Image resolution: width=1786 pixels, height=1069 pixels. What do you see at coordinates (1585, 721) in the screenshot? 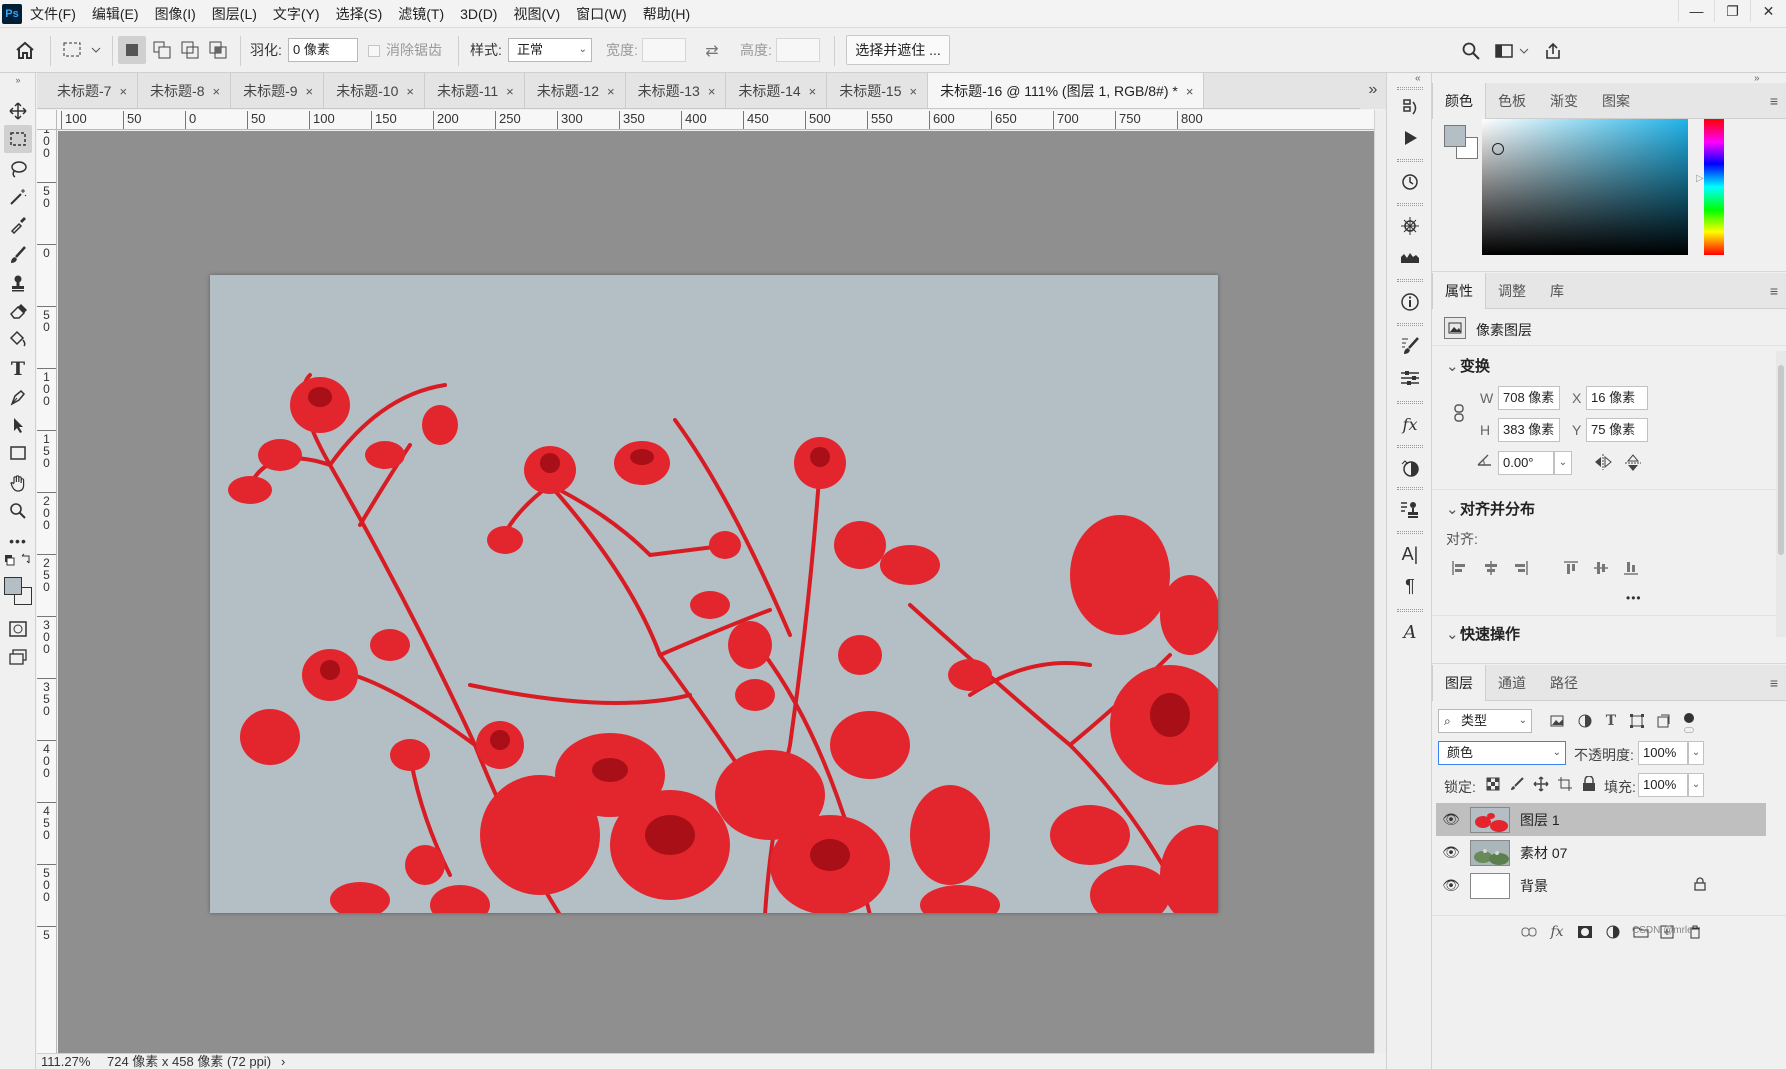
I see `filter-adjustment-icon` at bounding box center [1585, 721].